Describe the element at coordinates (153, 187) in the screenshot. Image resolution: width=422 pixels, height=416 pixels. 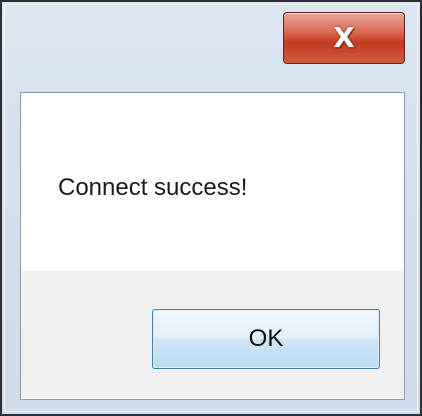
I see `message-text: Connect success!` at that location.